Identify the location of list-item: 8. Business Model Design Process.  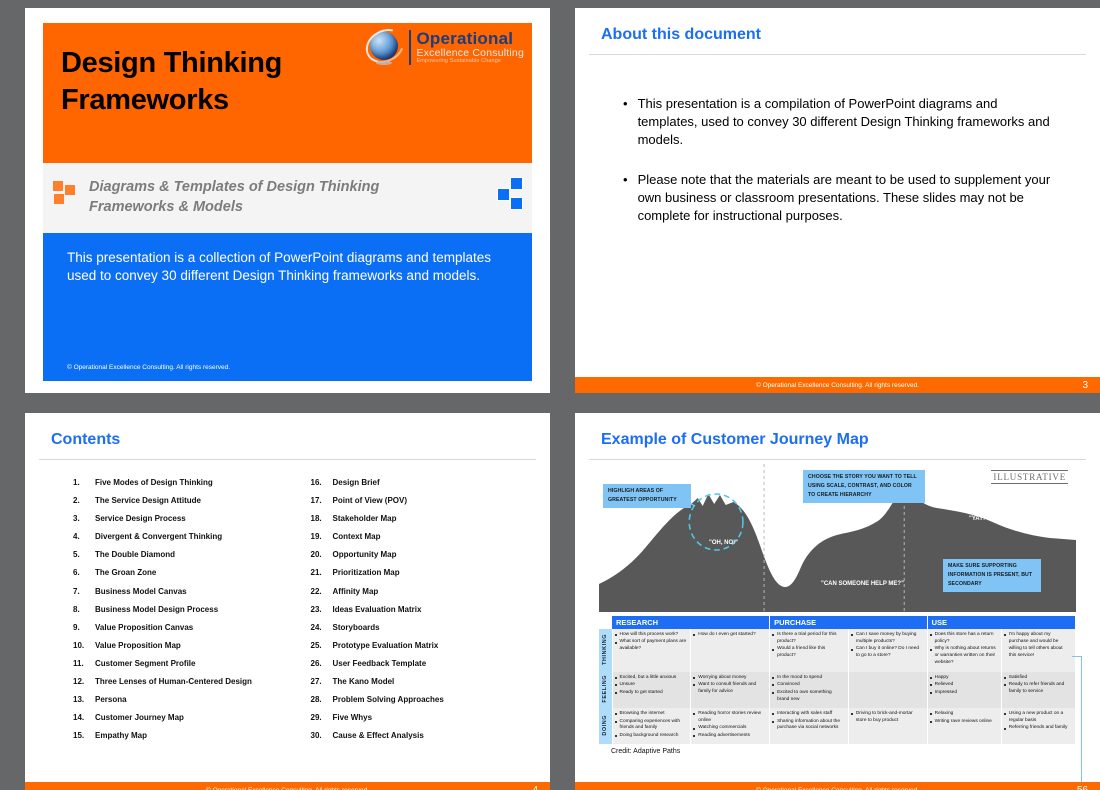
(175, 609).